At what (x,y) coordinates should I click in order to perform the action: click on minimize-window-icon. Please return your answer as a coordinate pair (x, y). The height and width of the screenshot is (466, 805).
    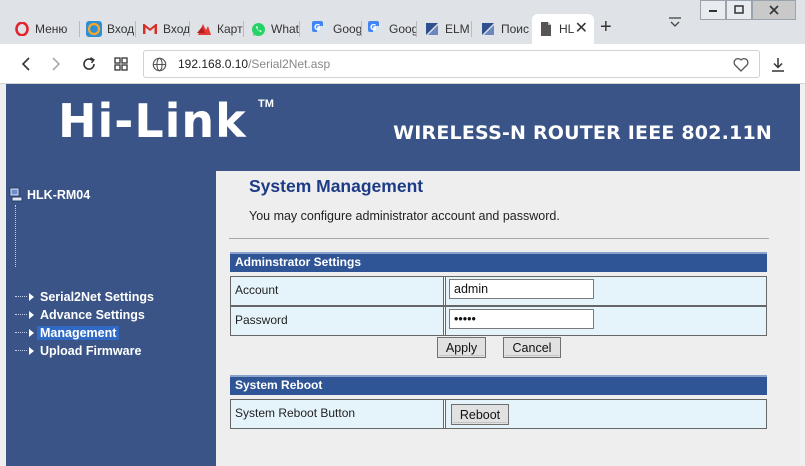
    Looking at the image, I should click on (713, 10).